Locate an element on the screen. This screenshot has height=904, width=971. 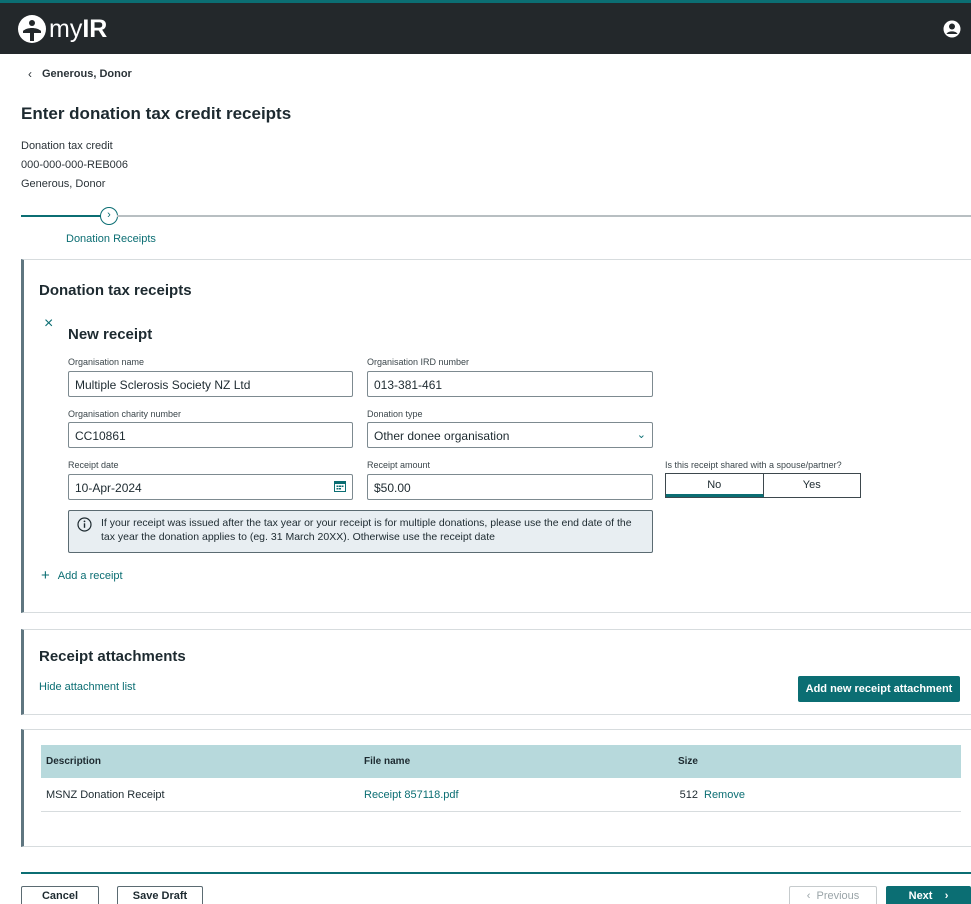
charity-number-label: Organisation charity number is located at coordinates (125, 414).